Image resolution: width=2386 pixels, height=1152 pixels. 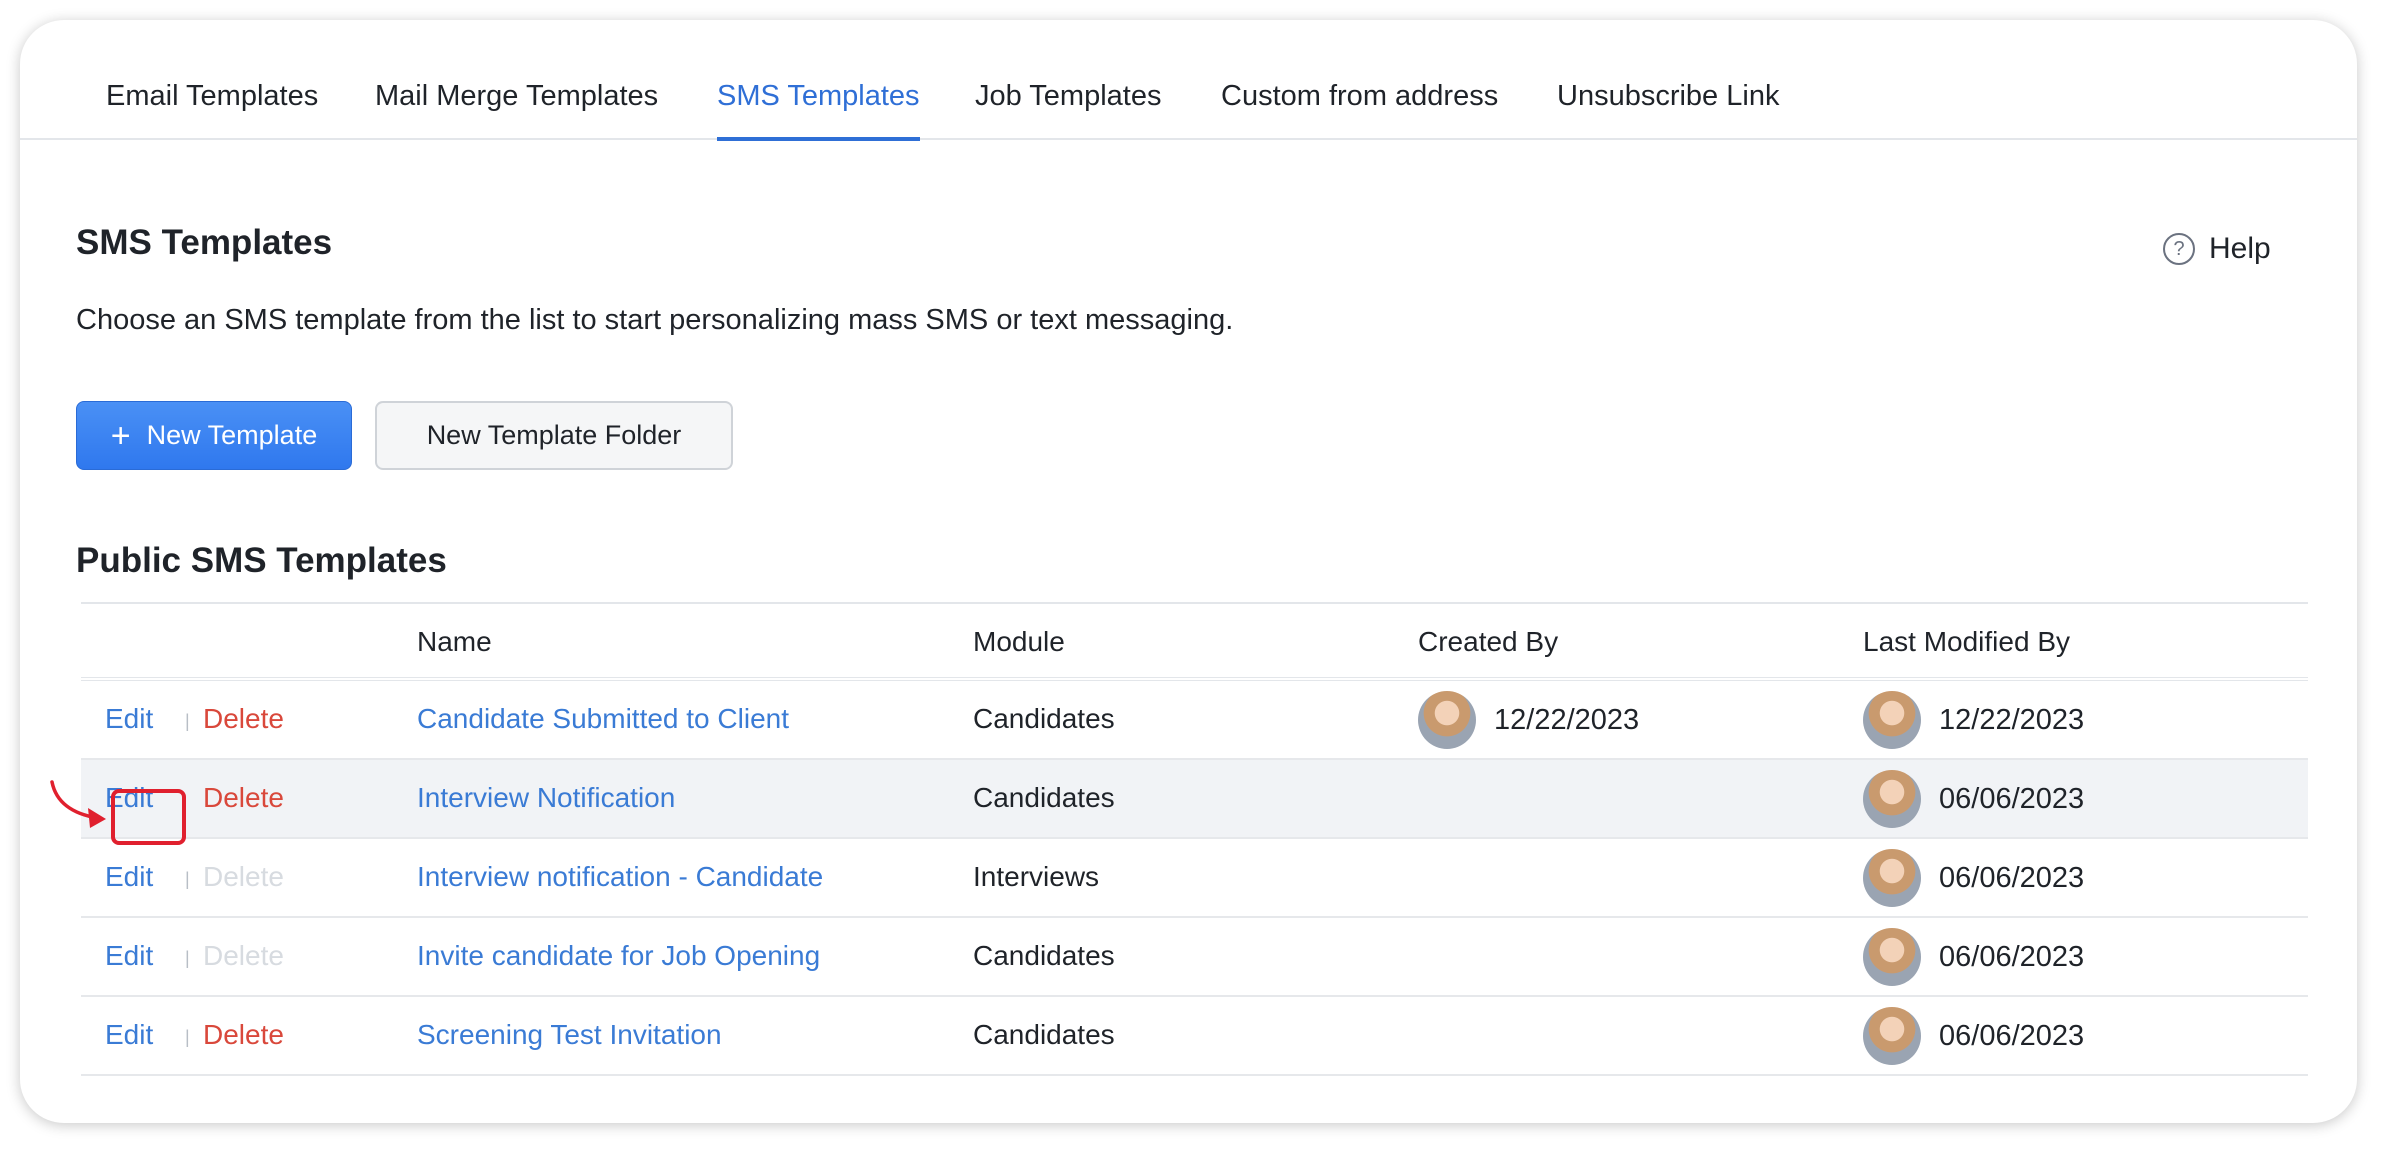 What do you see at coordinates (78, 804) in the screenshot?
I see `annotation-arrow-icon` at bounding box center [78, 804].